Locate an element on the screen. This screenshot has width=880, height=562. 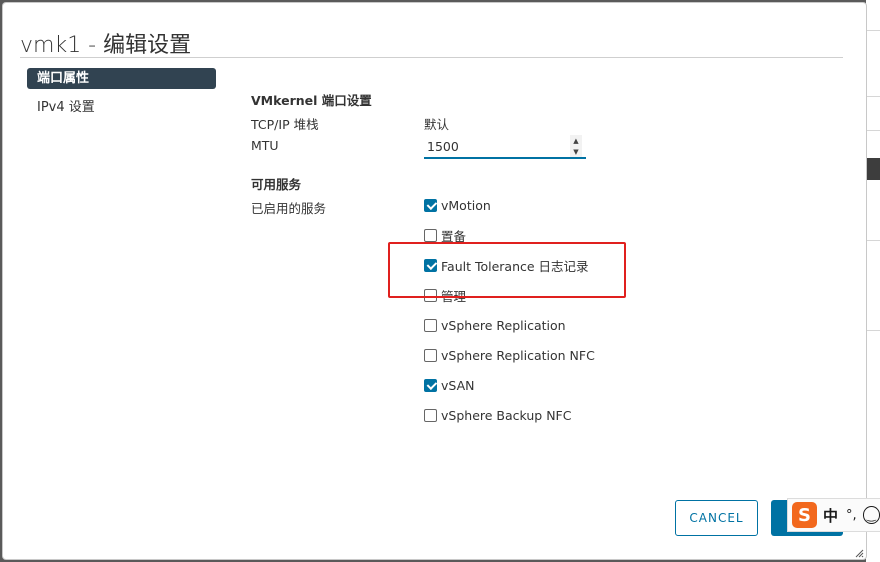
title-divider is located at coordinates (431, 57).